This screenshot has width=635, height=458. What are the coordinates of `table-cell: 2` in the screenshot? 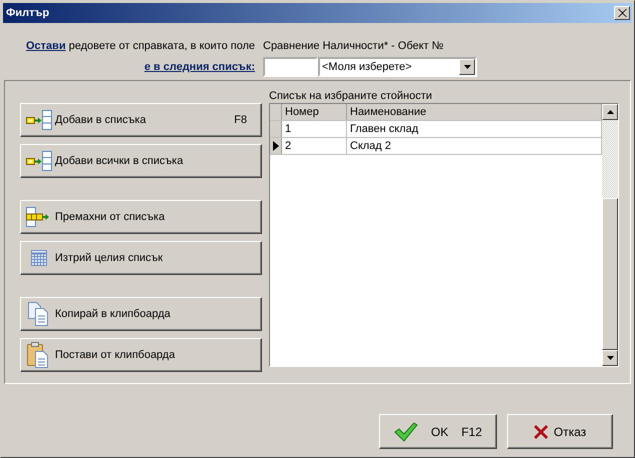 It's located at (314, 146).